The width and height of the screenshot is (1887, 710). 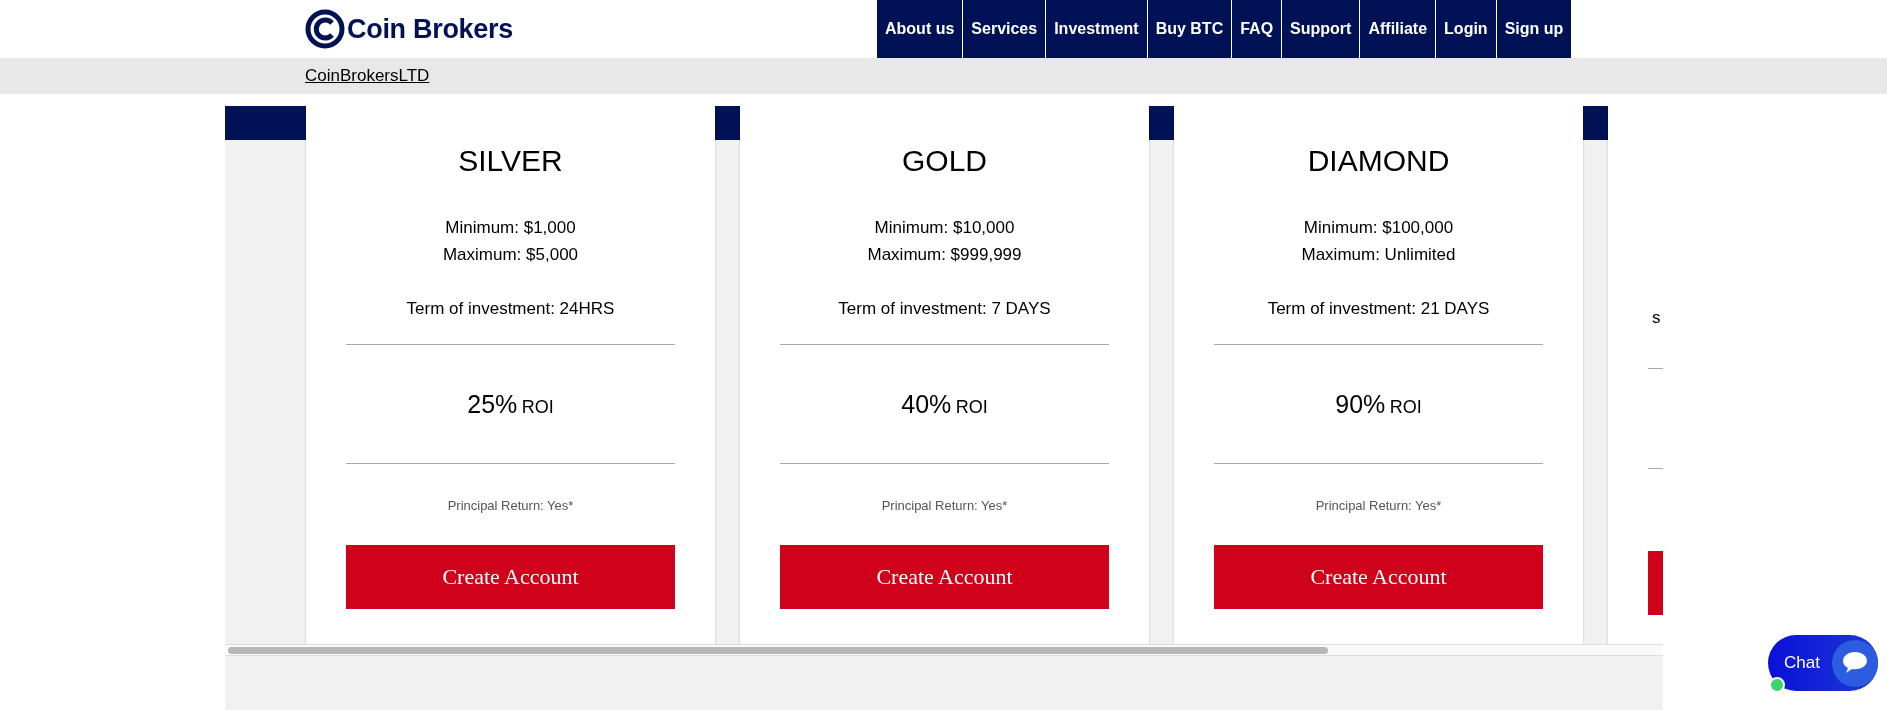 What do you see at coordinates (325, 29) in the screenshot?
I see `logo-icon` at bounding box center [325, 29].